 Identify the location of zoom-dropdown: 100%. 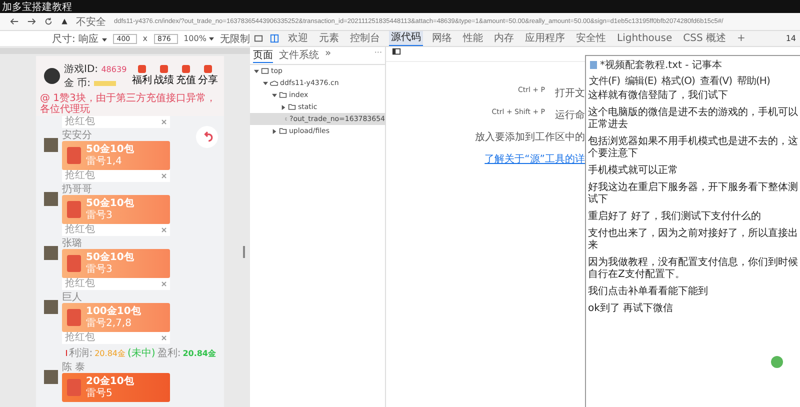
(199, 38).